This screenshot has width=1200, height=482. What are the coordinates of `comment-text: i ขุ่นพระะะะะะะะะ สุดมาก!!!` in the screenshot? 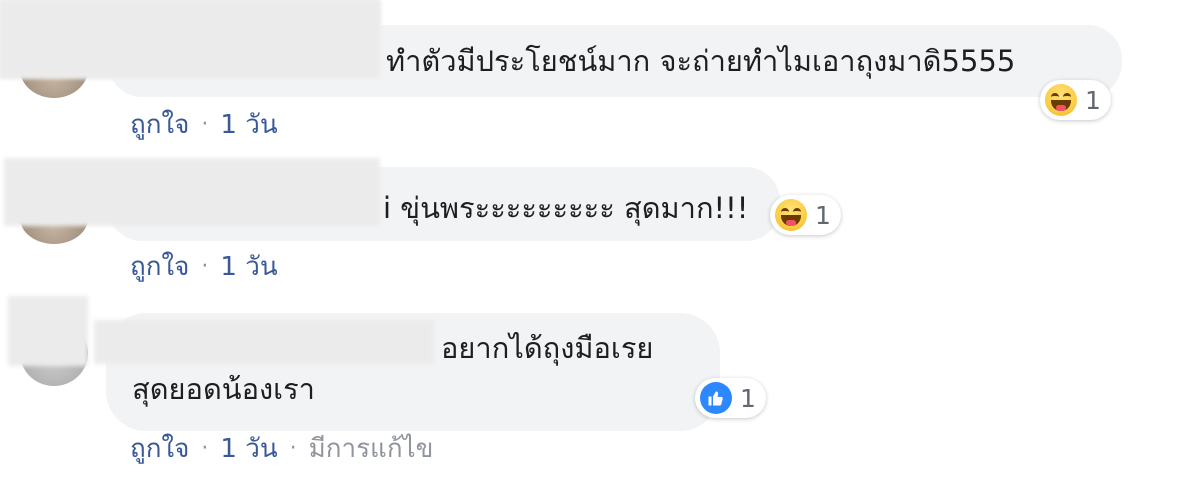 It's located at (566, 208).